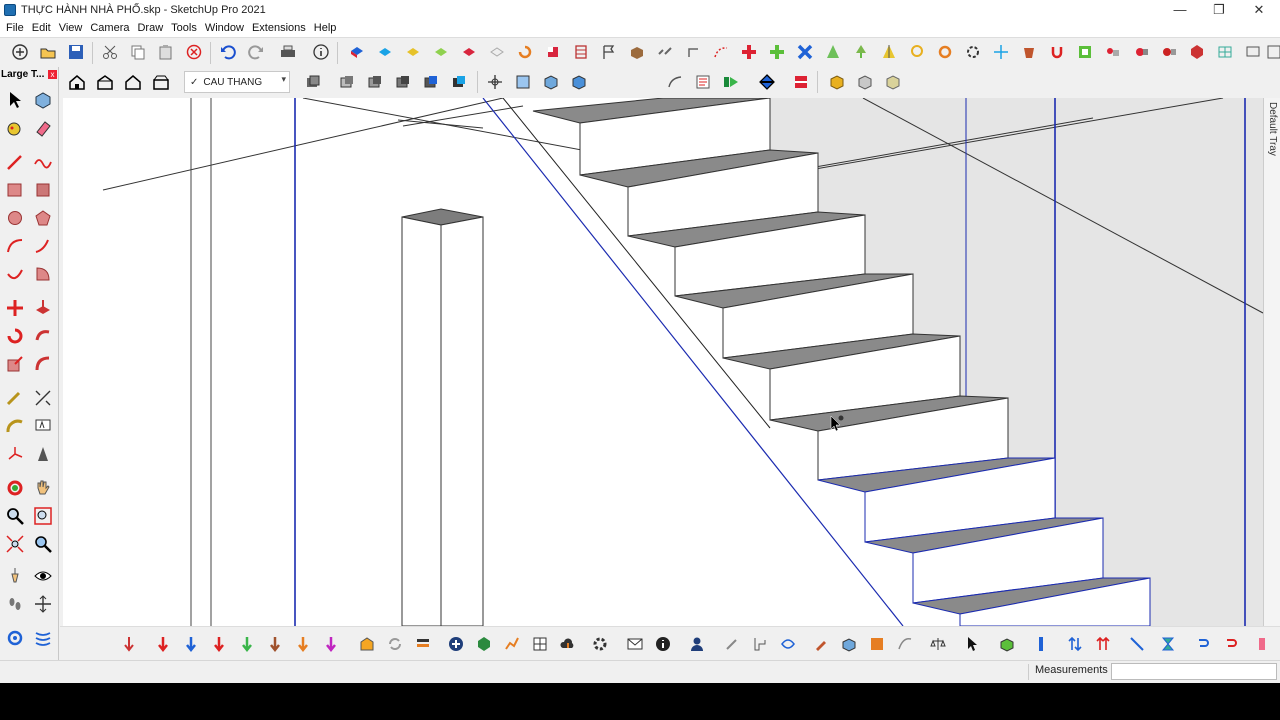 This screenshot has width=1280, height=720. Describe the element at coordinates (15, 426) in the screenshot. I see `protractor-icon` at that location.